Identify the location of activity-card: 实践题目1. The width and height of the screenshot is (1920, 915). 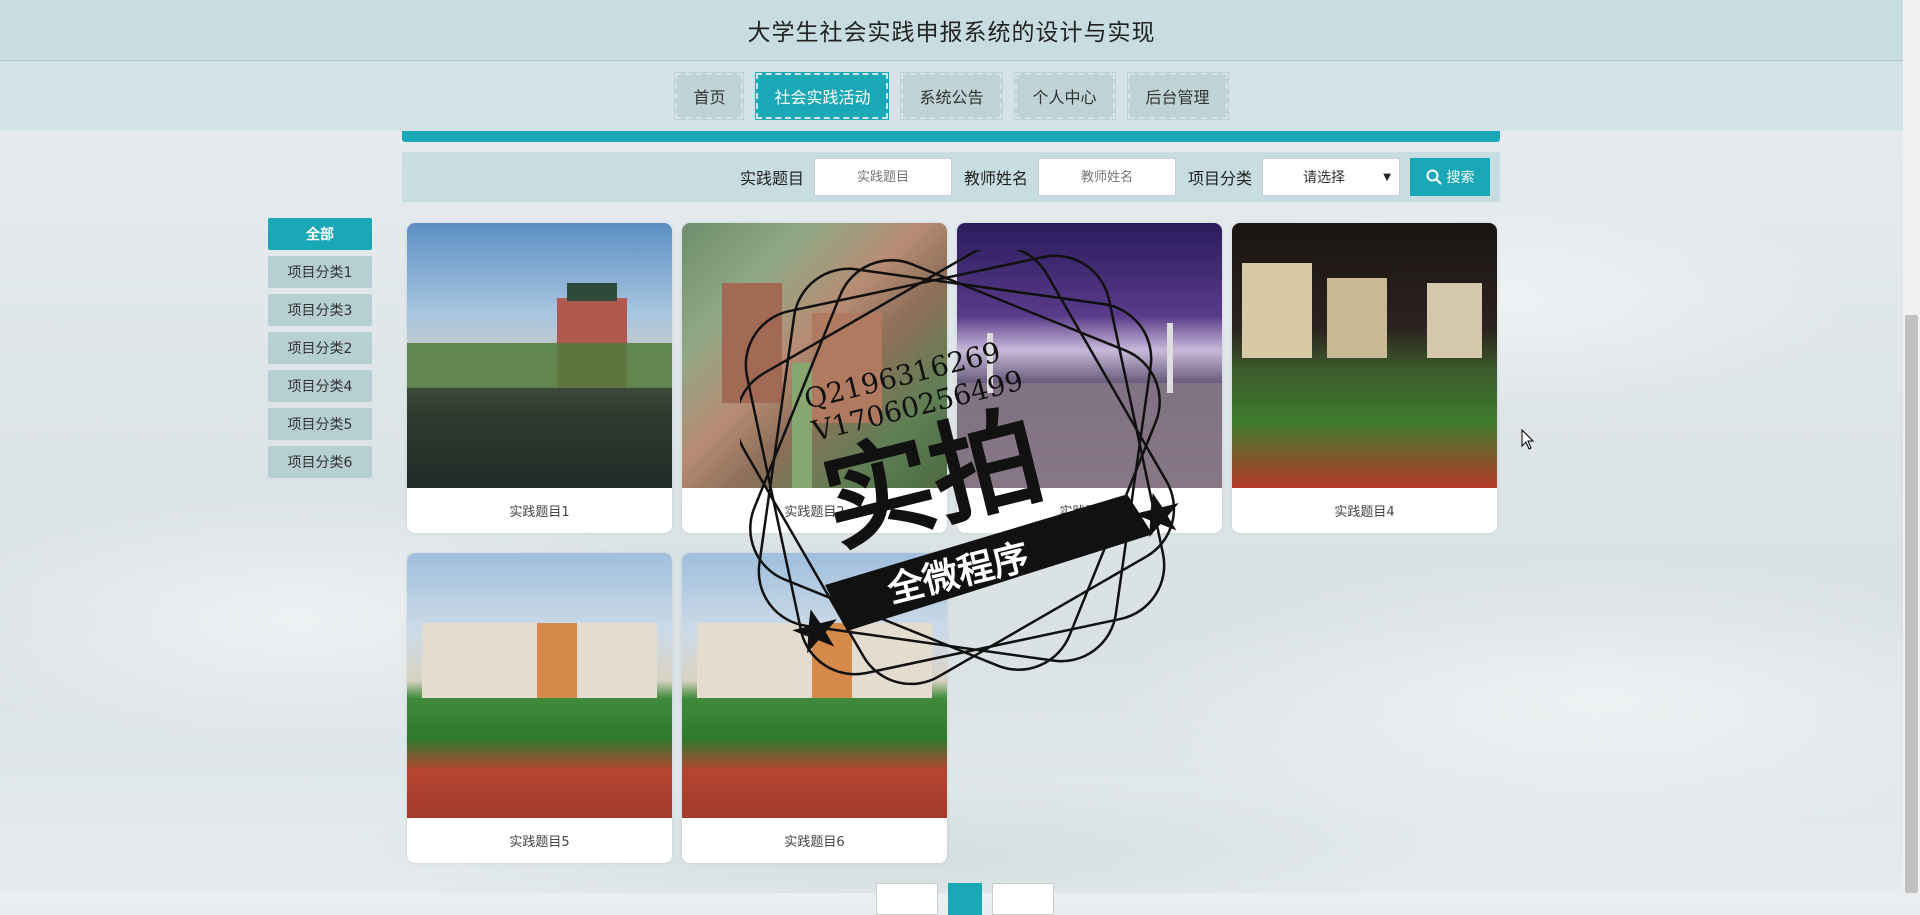
(539, 378).